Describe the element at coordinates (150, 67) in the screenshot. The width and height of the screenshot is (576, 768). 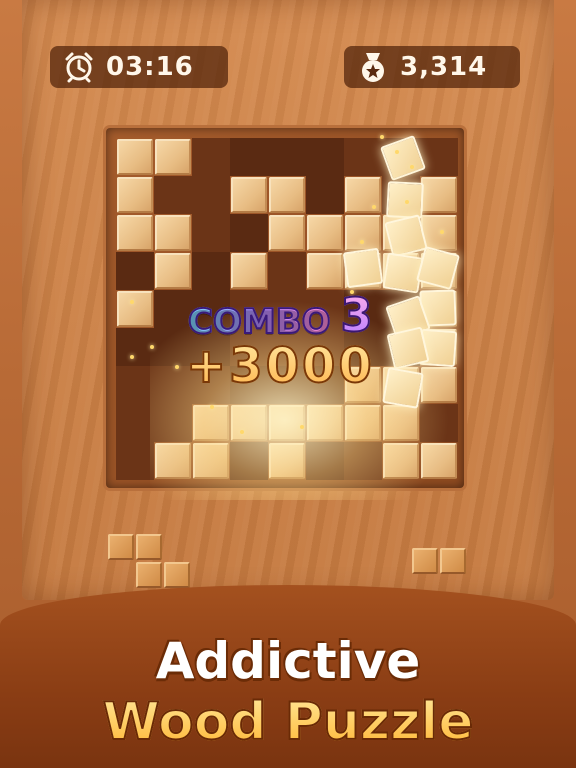
I see `timer-value: 03:16` at that location.